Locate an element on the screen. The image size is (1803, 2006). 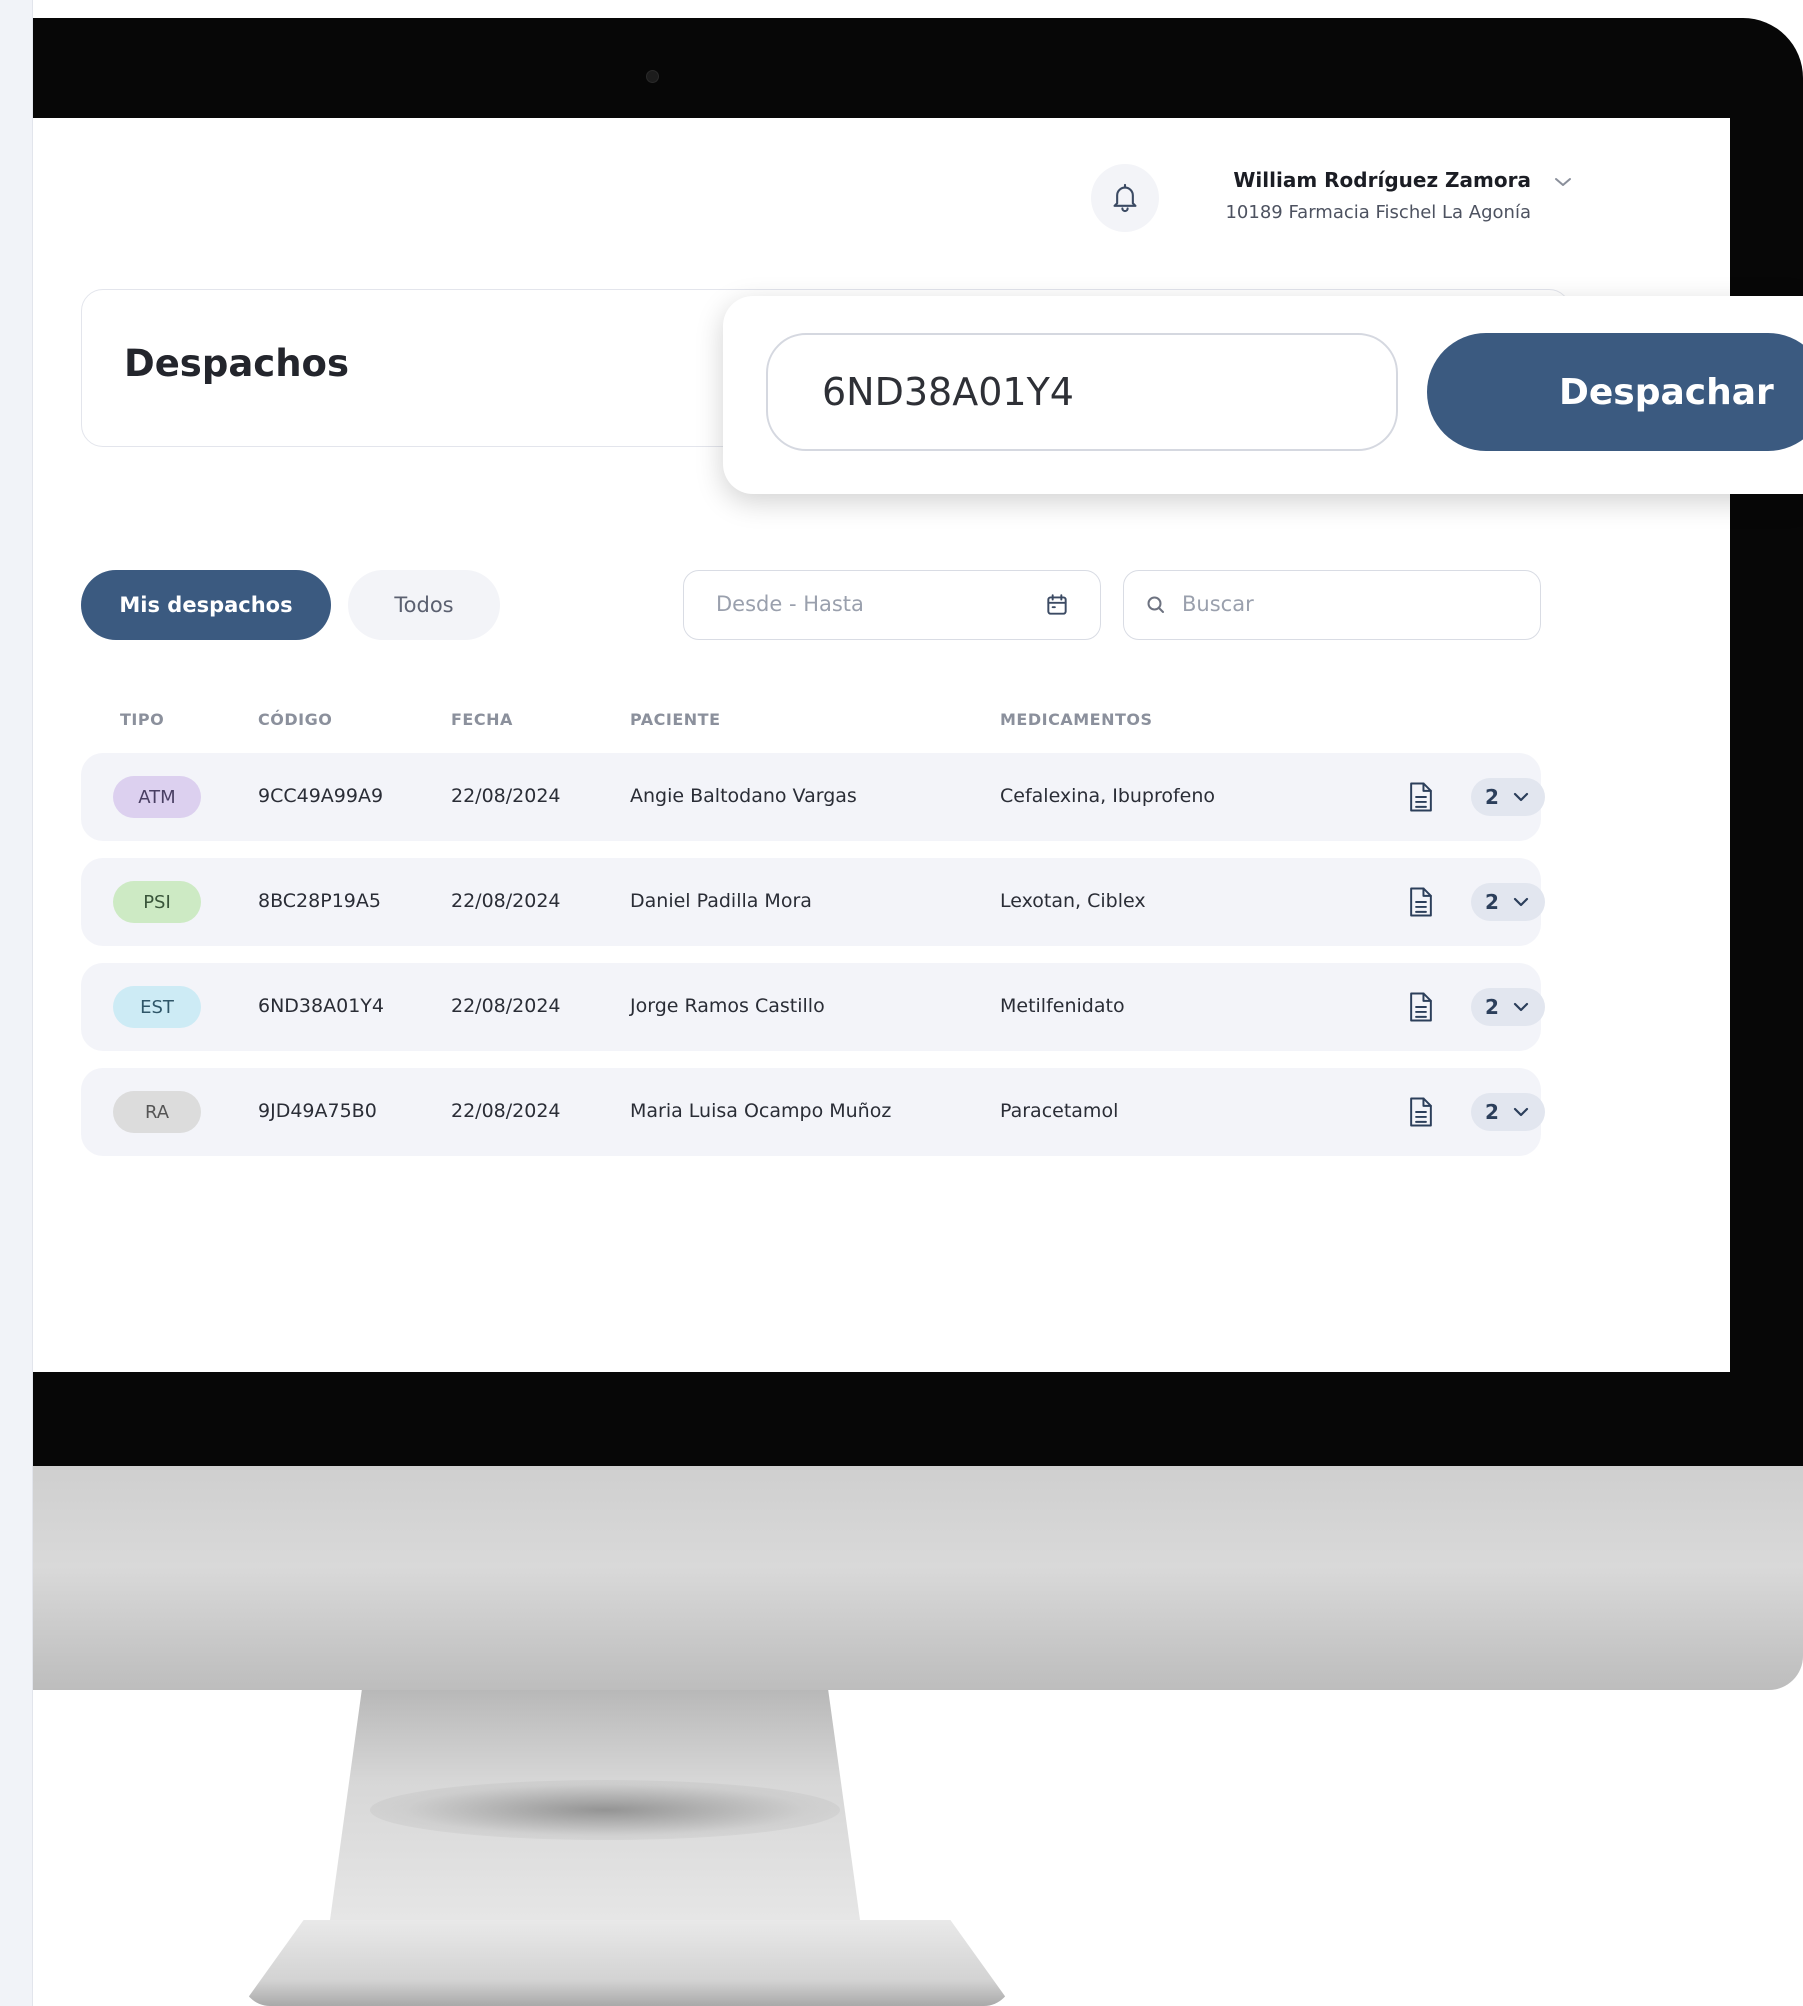
type-badge-est: EST is located at coordinates (157, 1007).